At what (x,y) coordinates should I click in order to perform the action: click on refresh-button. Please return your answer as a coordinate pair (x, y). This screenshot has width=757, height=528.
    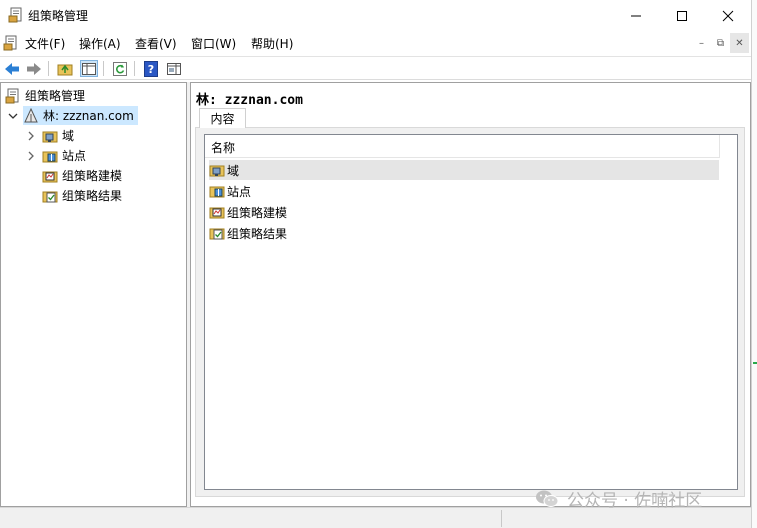
    Looking at the image, I should click on (120, 68).